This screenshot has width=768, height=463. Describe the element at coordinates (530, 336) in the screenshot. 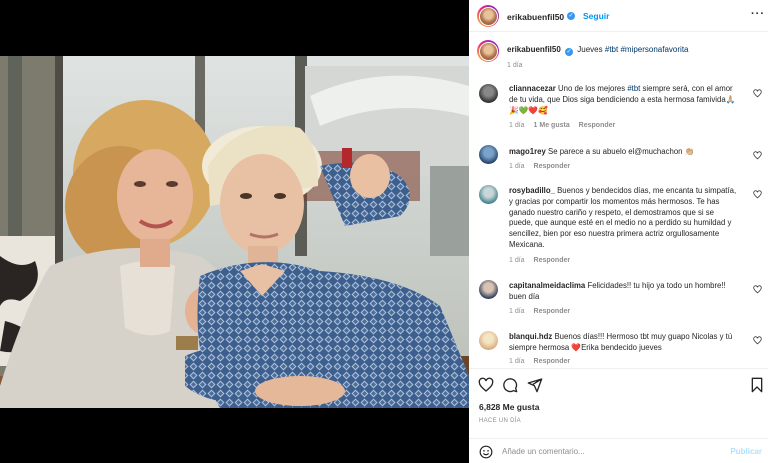

I see `commenter-username: blanqui.hdz` at that location.